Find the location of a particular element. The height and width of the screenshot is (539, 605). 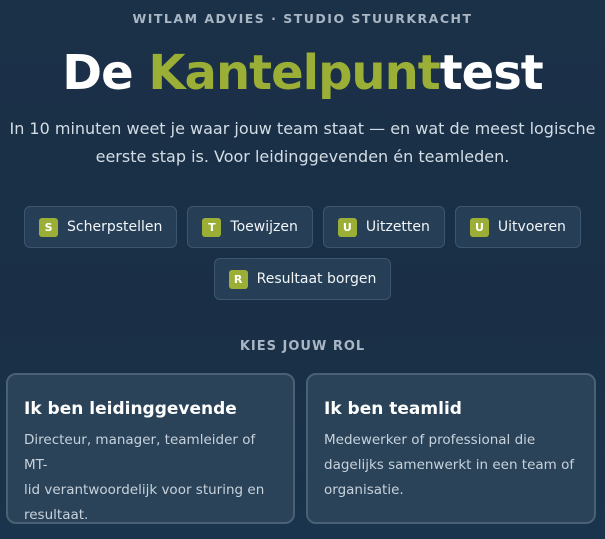

step-chip-uitzetten: U Uitzetten is located at coordinates (383, 227).